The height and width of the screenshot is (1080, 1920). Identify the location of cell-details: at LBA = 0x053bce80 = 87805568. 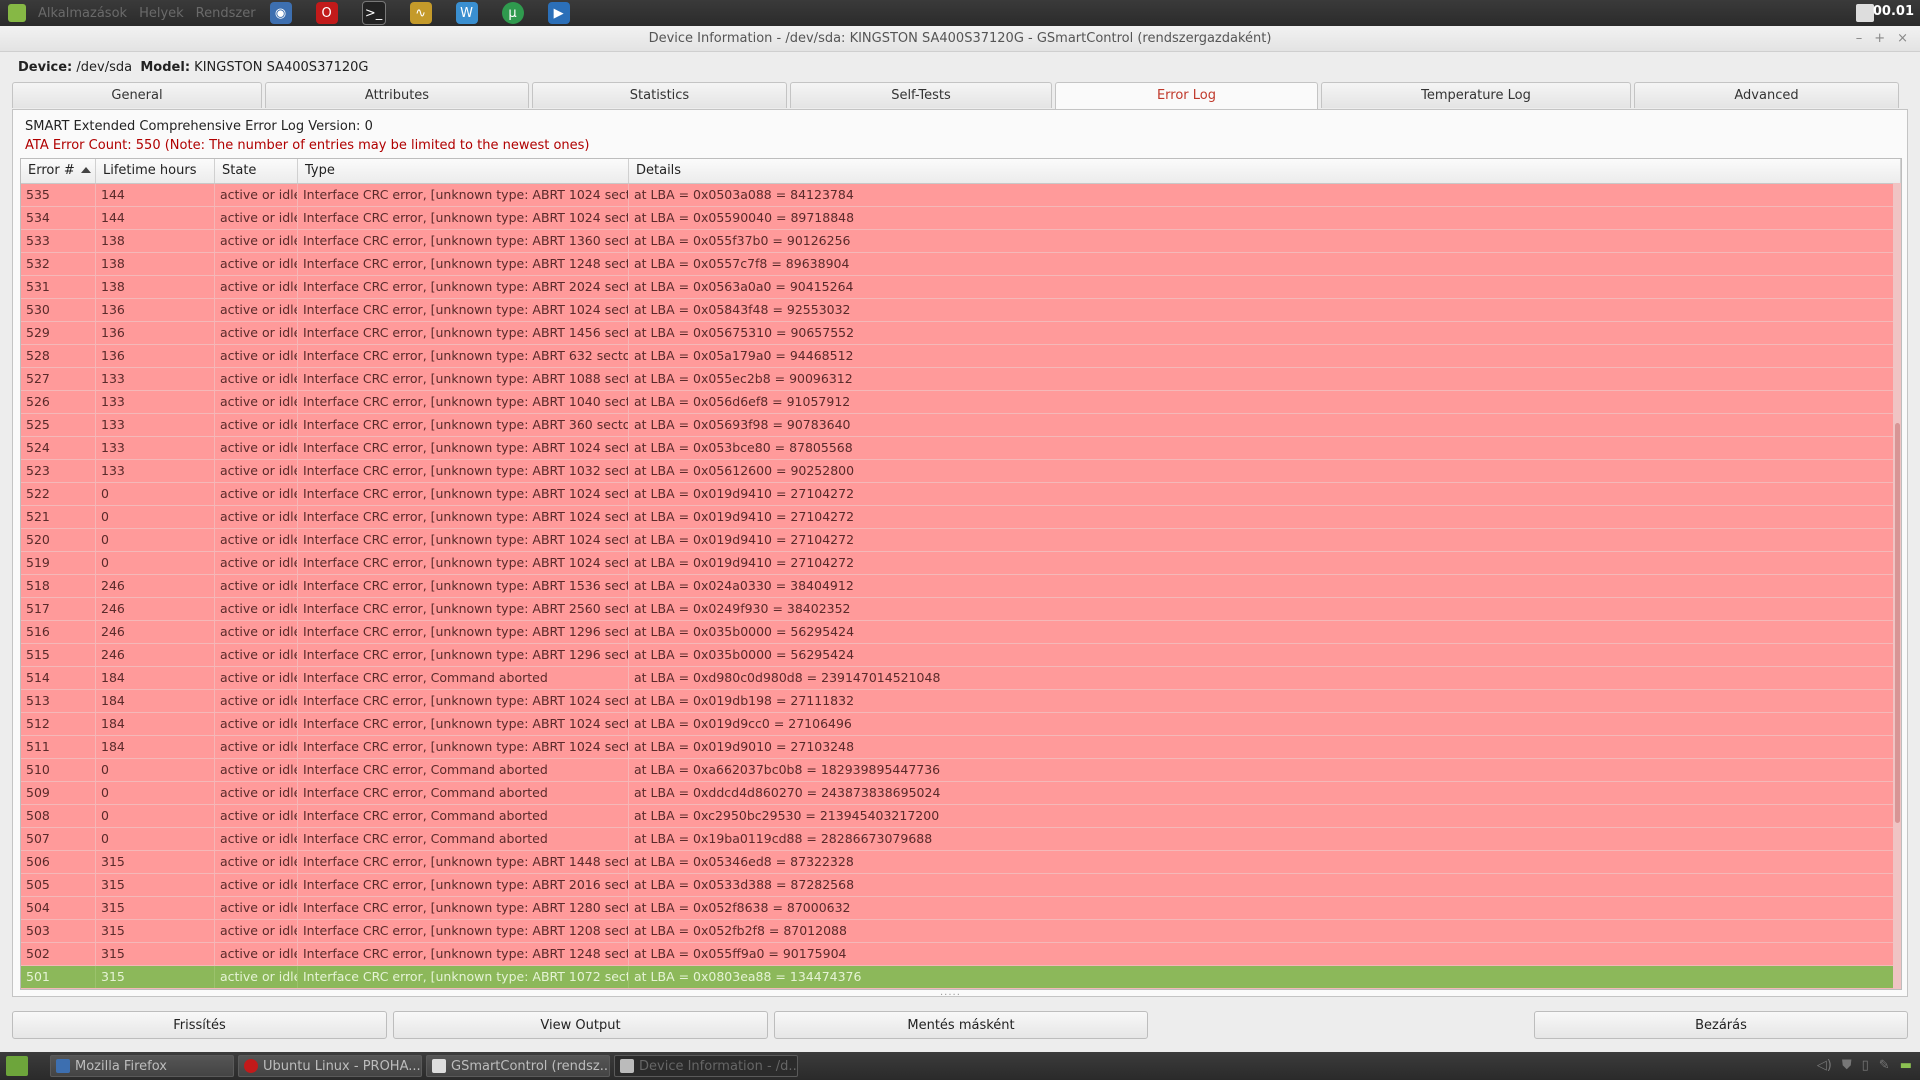
(1265, 448).